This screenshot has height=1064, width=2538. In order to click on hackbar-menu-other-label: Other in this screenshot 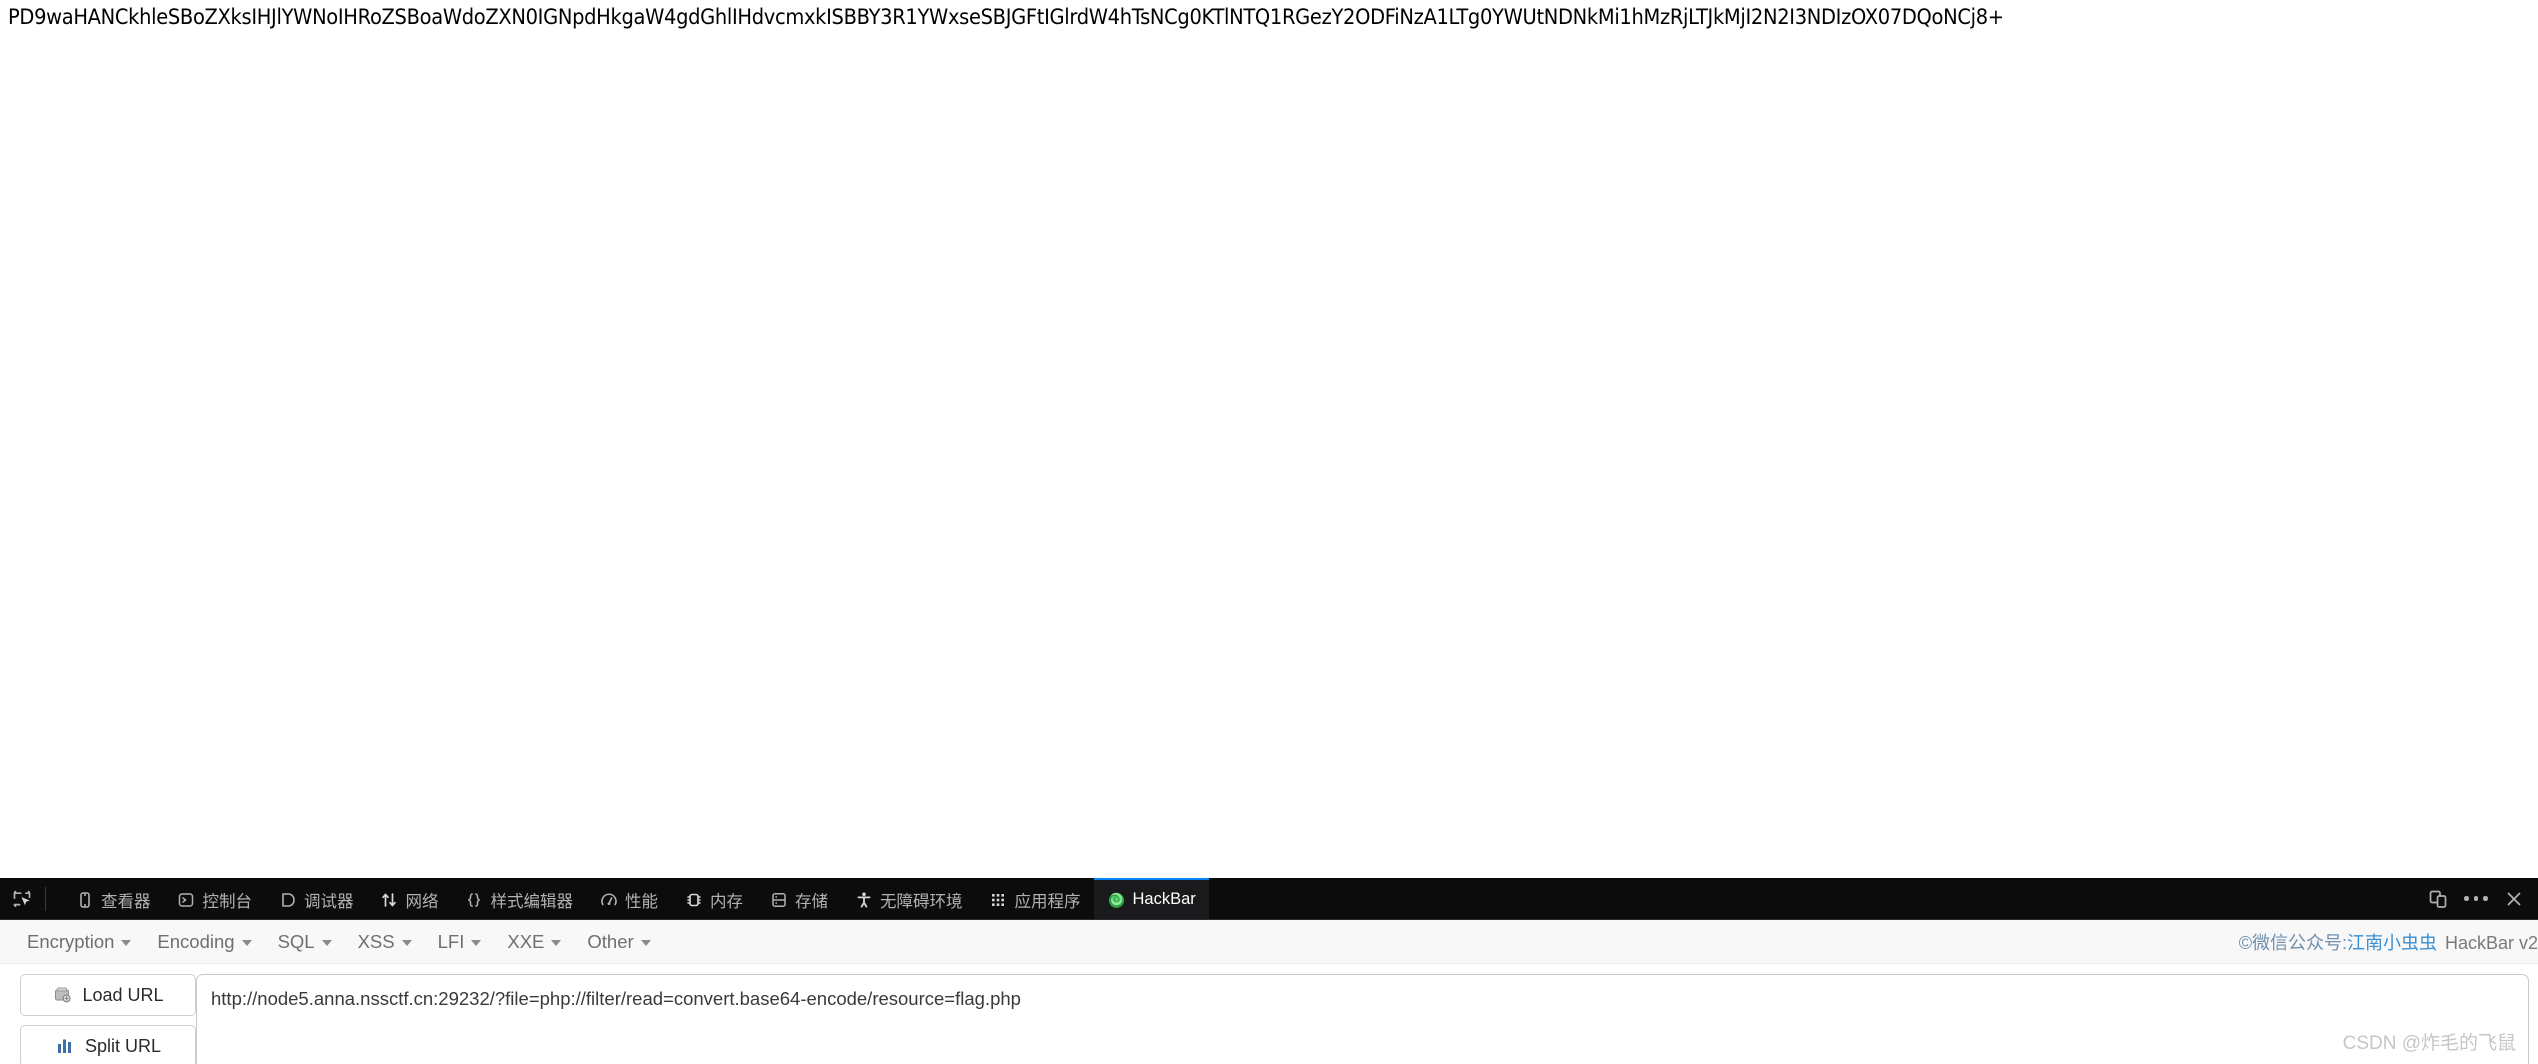, I will do `click(610, 941)`.